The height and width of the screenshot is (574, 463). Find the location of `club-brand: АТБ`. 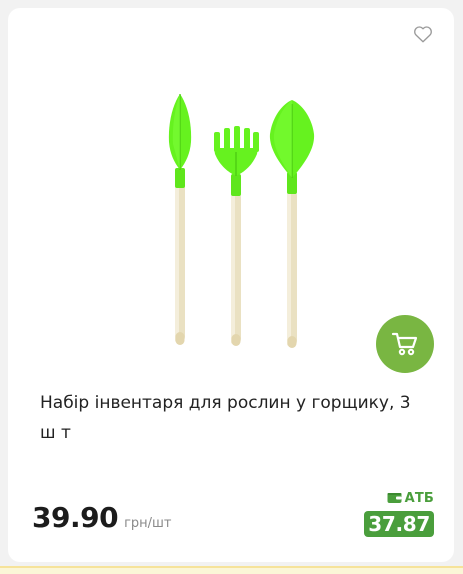

club-brand: АТБ is located at coordinates (419, 498).